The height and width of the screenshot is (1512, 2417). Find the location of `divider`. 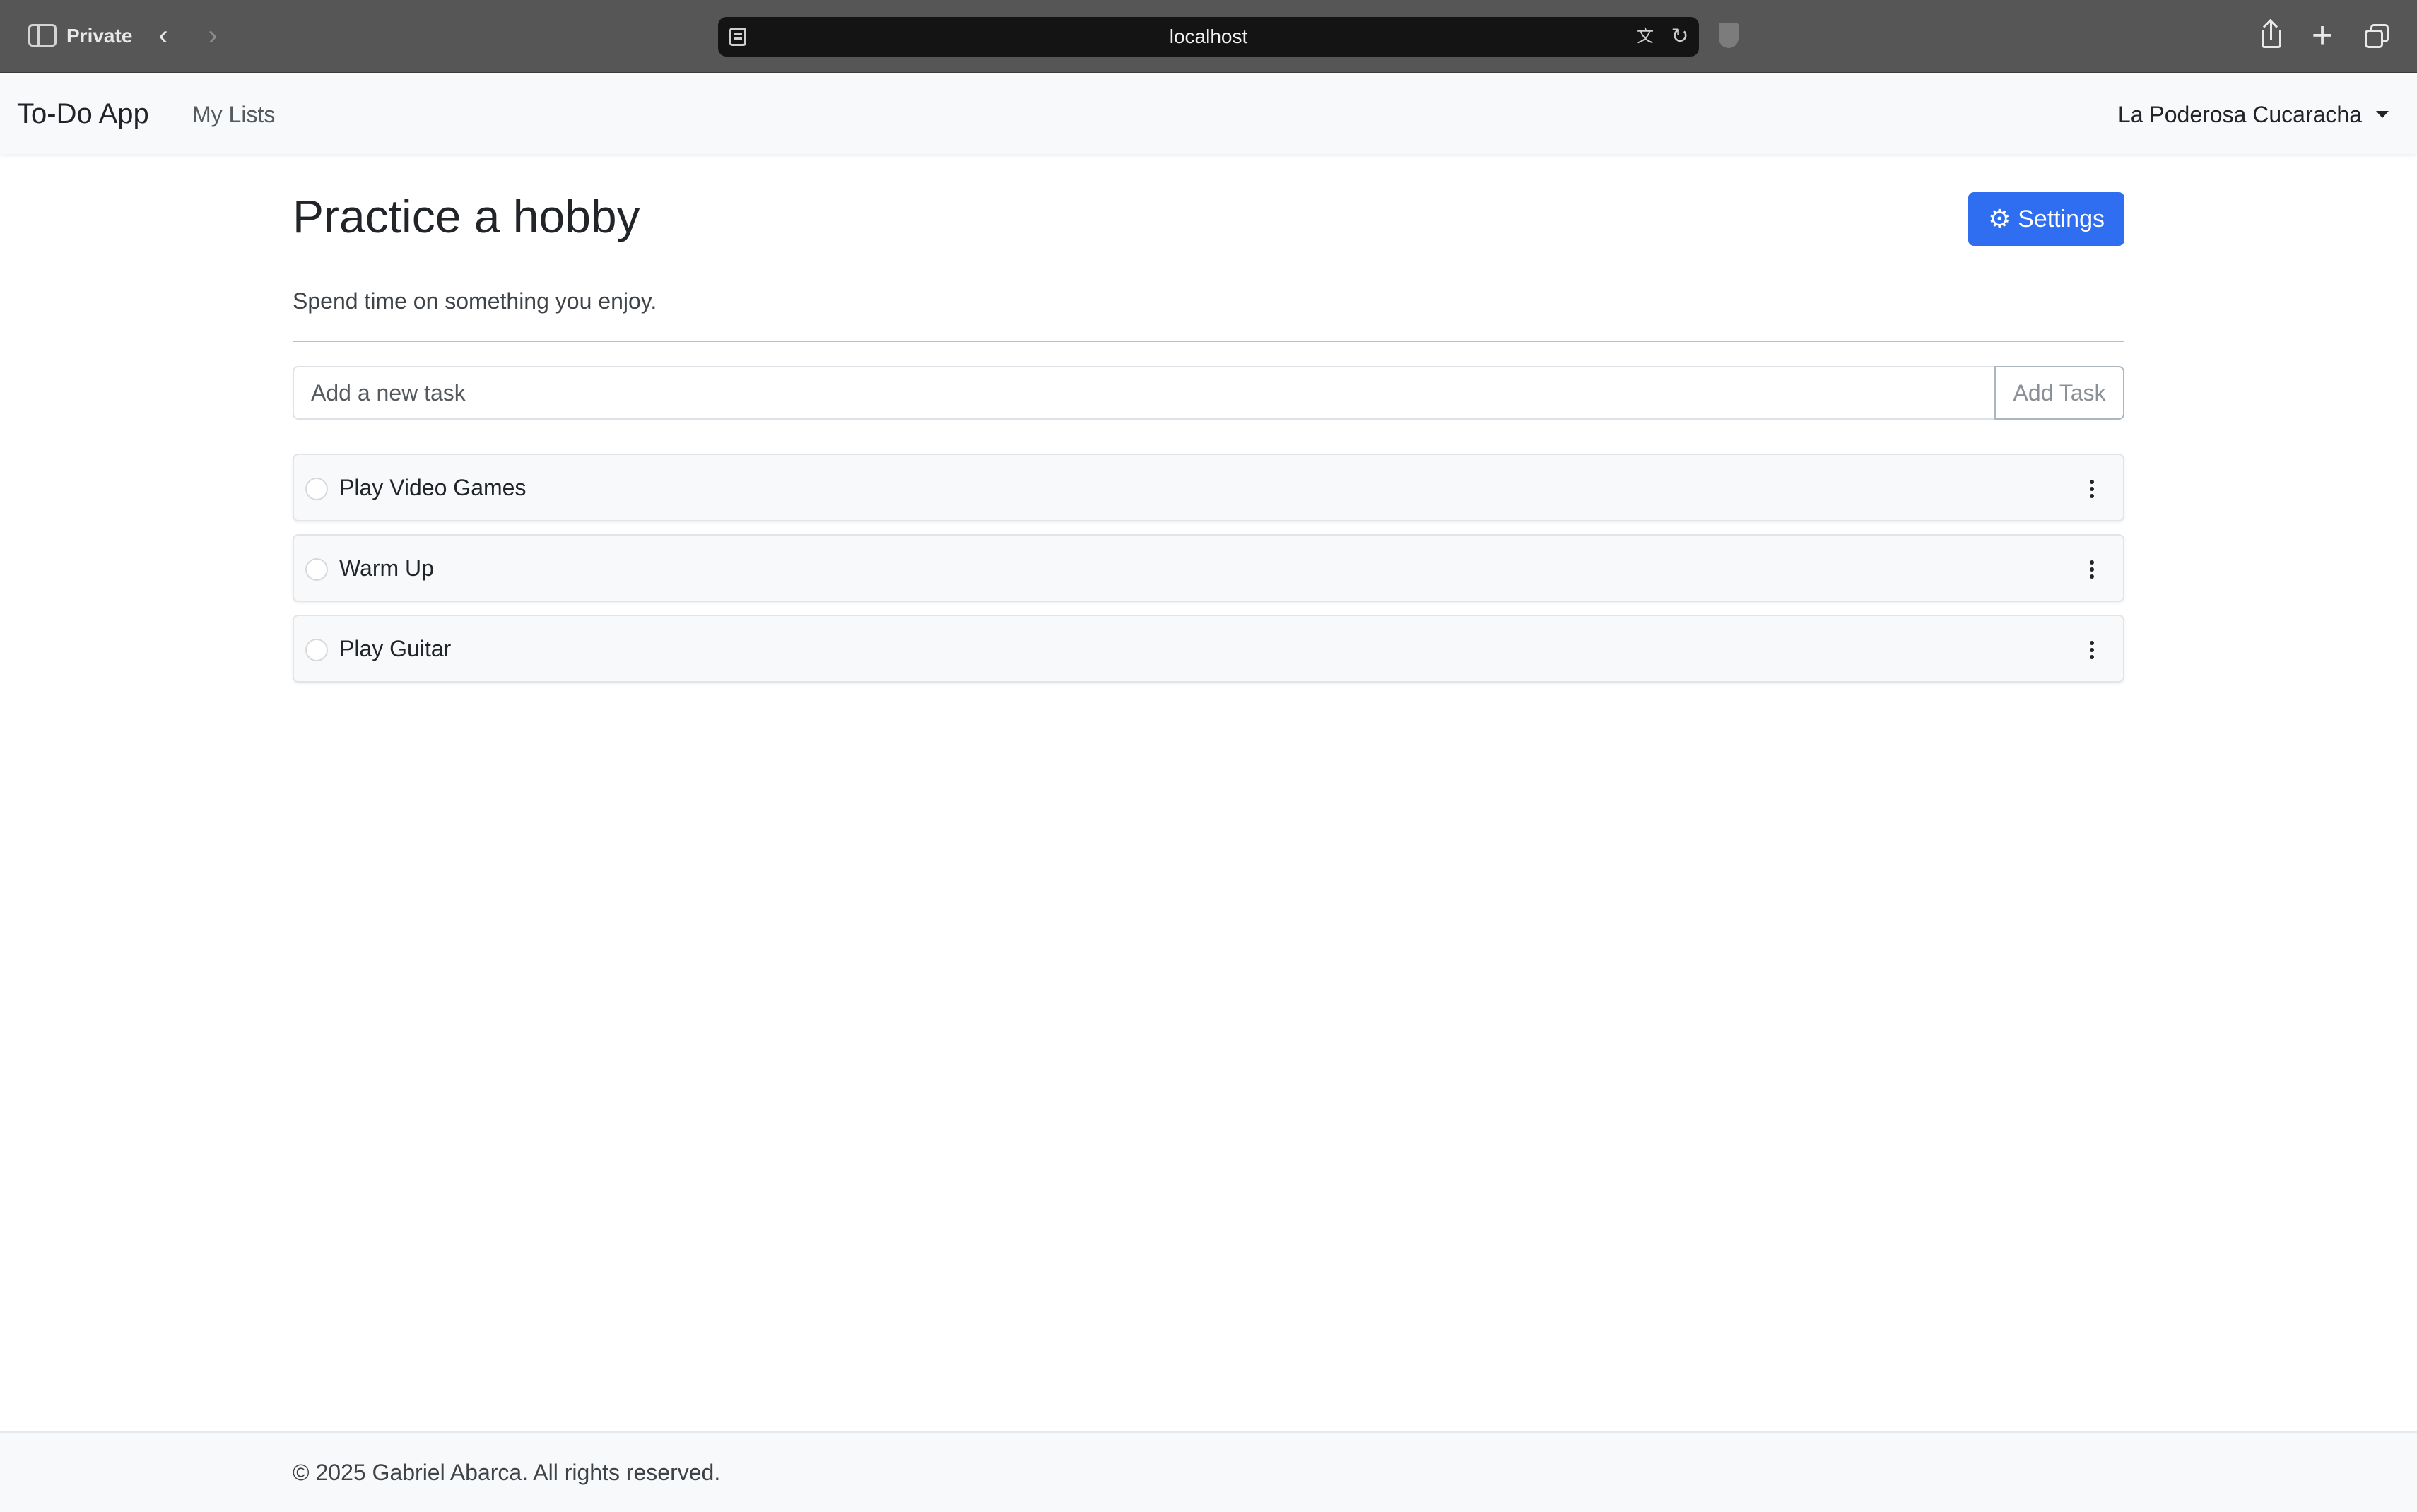

divider is located at coordinates (1208, 341).